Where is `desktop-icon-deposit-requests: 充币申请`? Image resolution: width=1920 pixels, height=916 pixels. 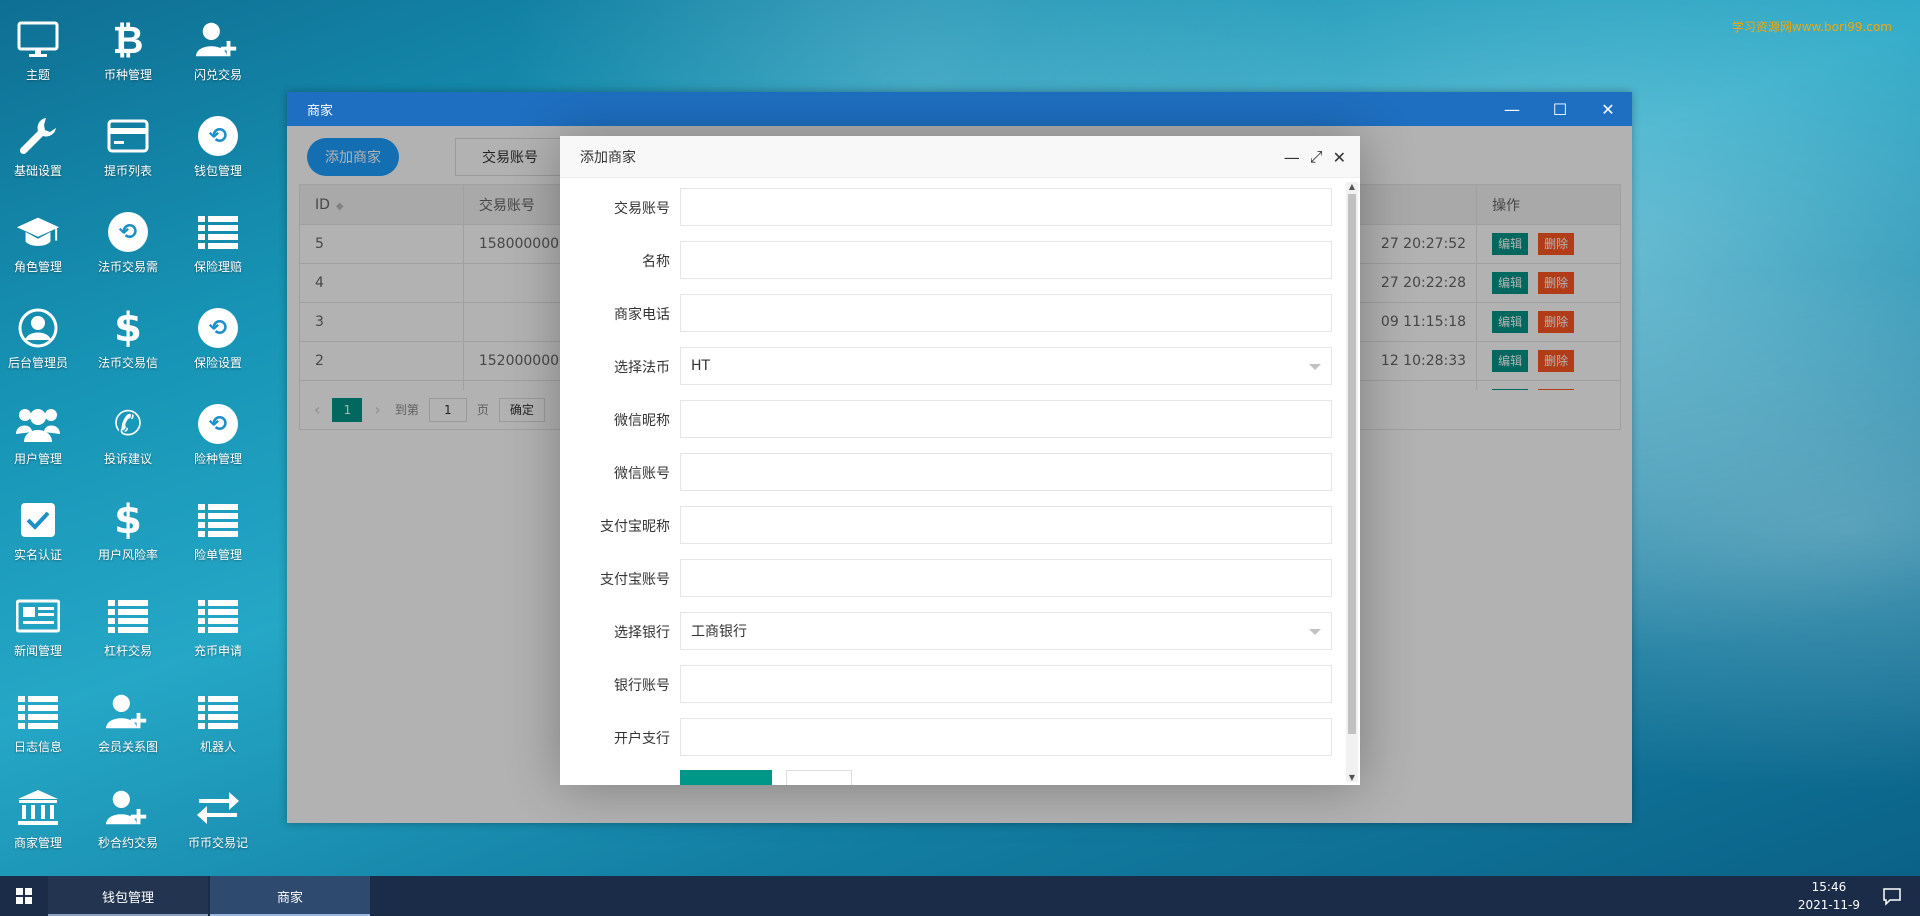
desktop-icon-deposit-requests: 充币申请 is located at coordinates (218, 621).